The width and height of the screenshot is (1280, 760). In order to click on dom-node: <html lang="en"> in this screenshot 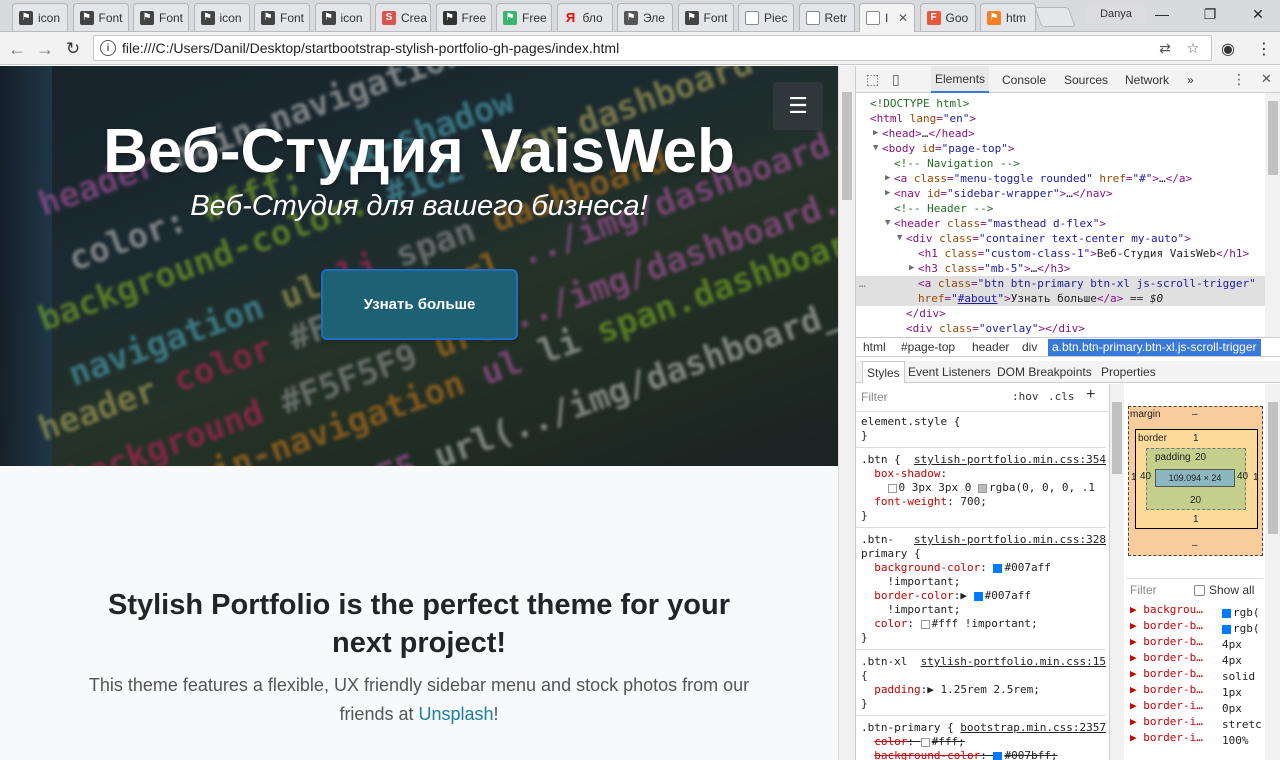, I will do `click(1060, 118)`.